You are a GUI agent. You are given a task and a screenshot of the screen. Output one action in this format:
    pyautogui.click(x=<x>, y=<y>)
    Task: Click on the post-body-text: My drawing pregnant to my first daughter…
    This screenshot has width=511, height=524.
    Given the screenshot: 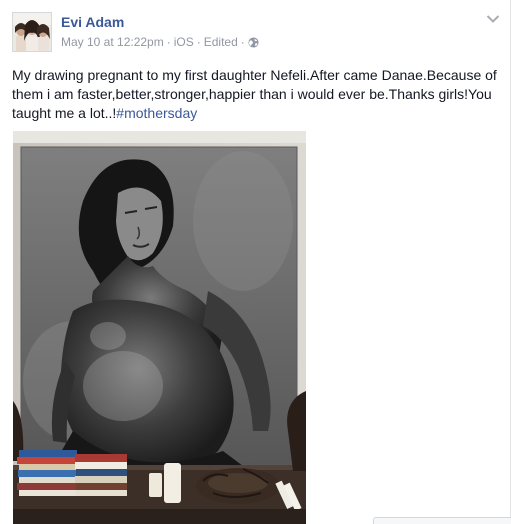 What is the action you would take?
    pyautogui.click(x=254, y=94)
    